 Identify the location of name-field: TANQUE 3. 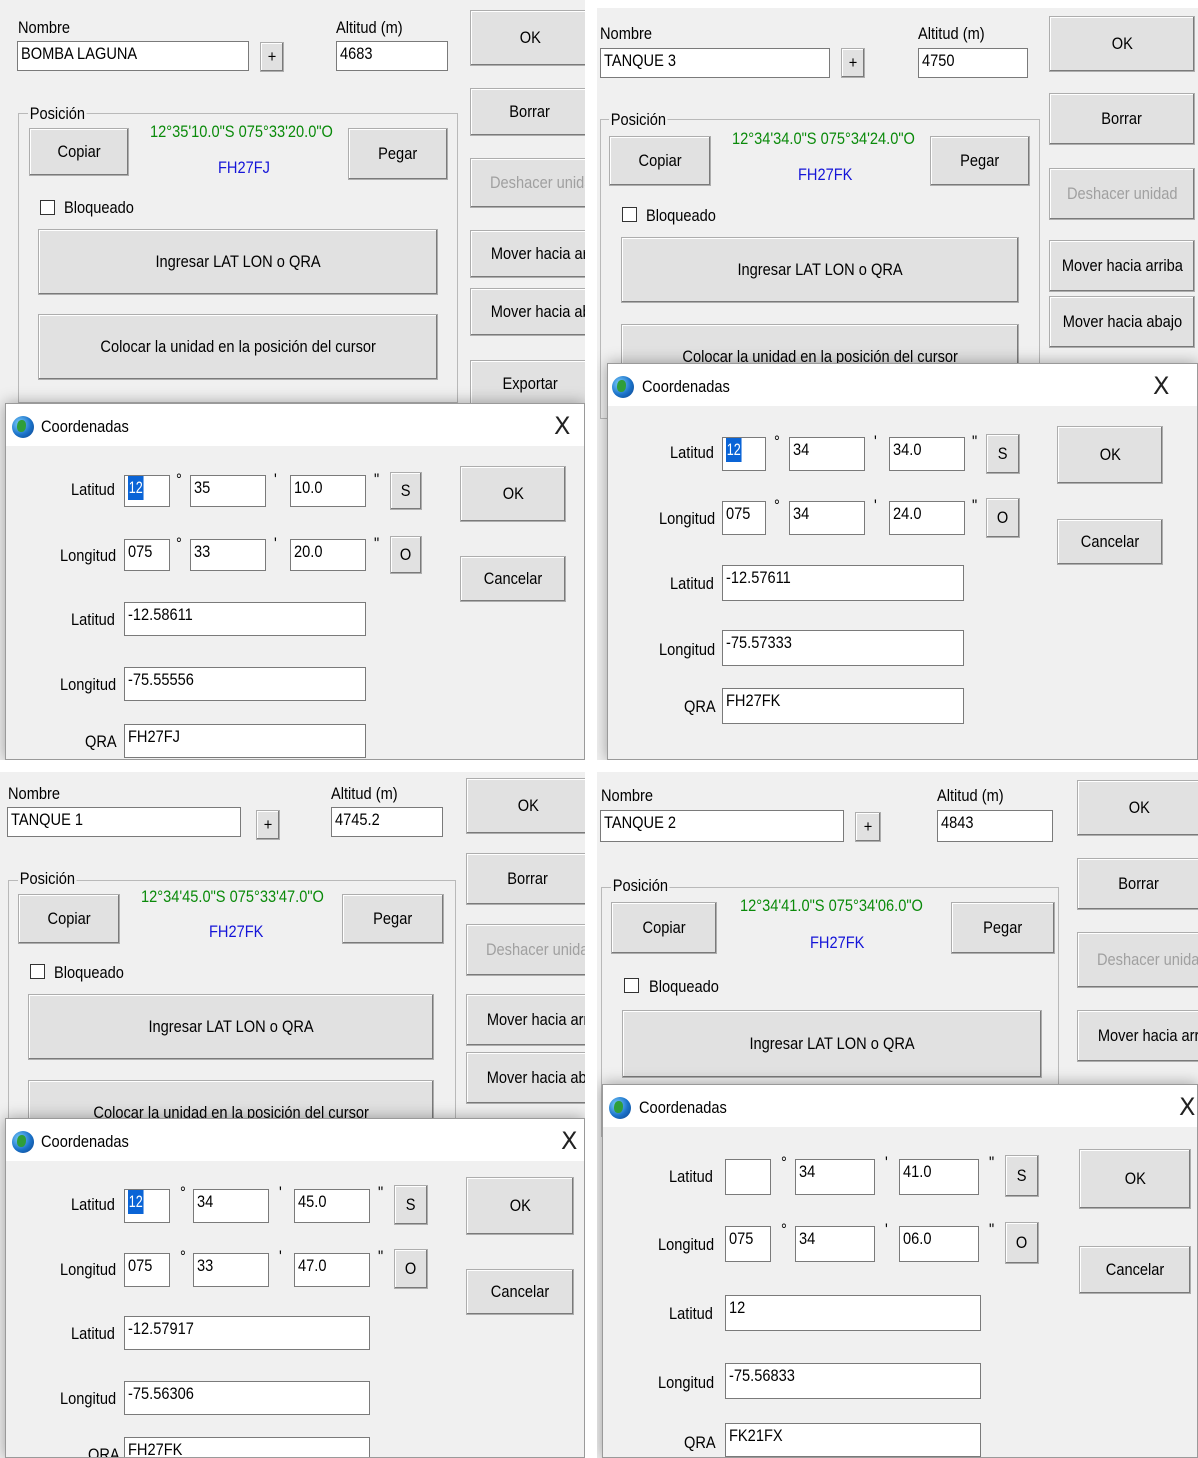
(715, 63).